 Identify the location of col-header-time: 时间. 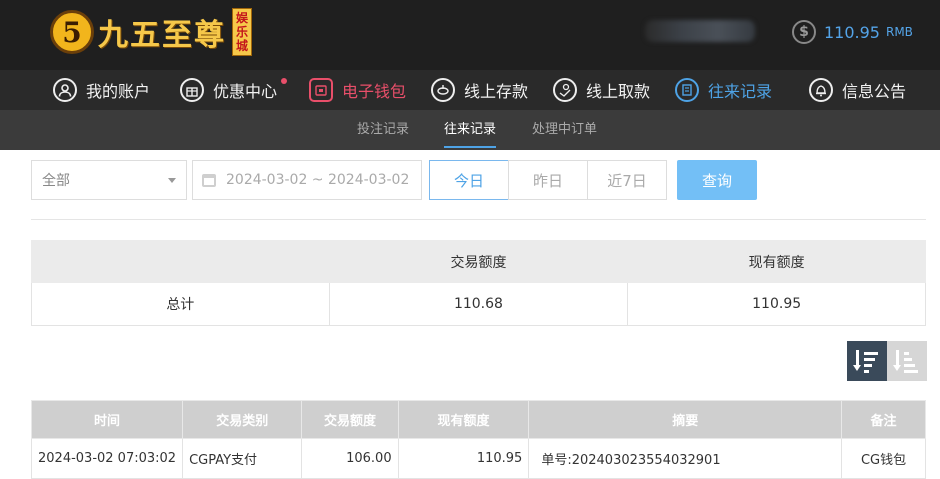
(107, 419).